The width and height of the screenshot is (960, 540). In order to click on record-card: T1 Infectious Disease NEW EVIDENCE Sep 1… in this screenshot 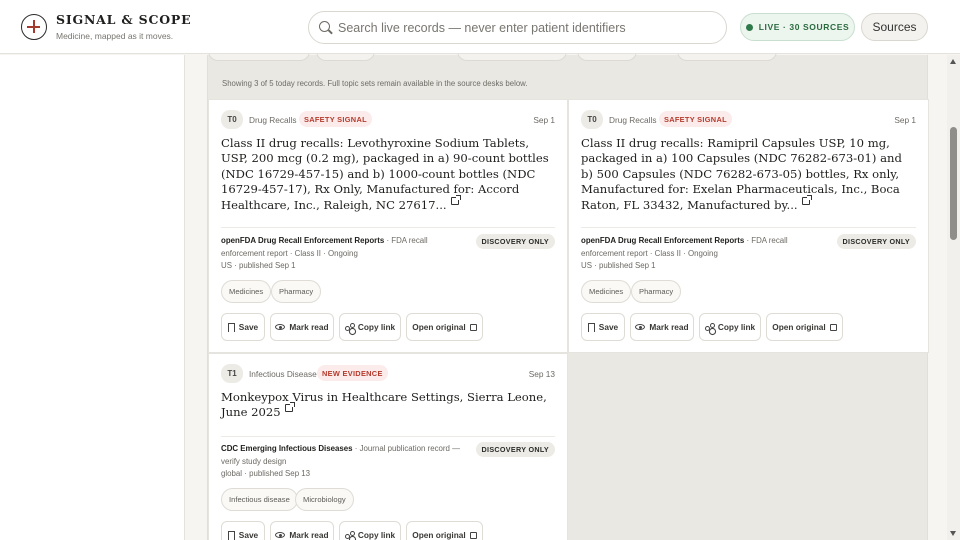, I will do `click(388, 446)`.